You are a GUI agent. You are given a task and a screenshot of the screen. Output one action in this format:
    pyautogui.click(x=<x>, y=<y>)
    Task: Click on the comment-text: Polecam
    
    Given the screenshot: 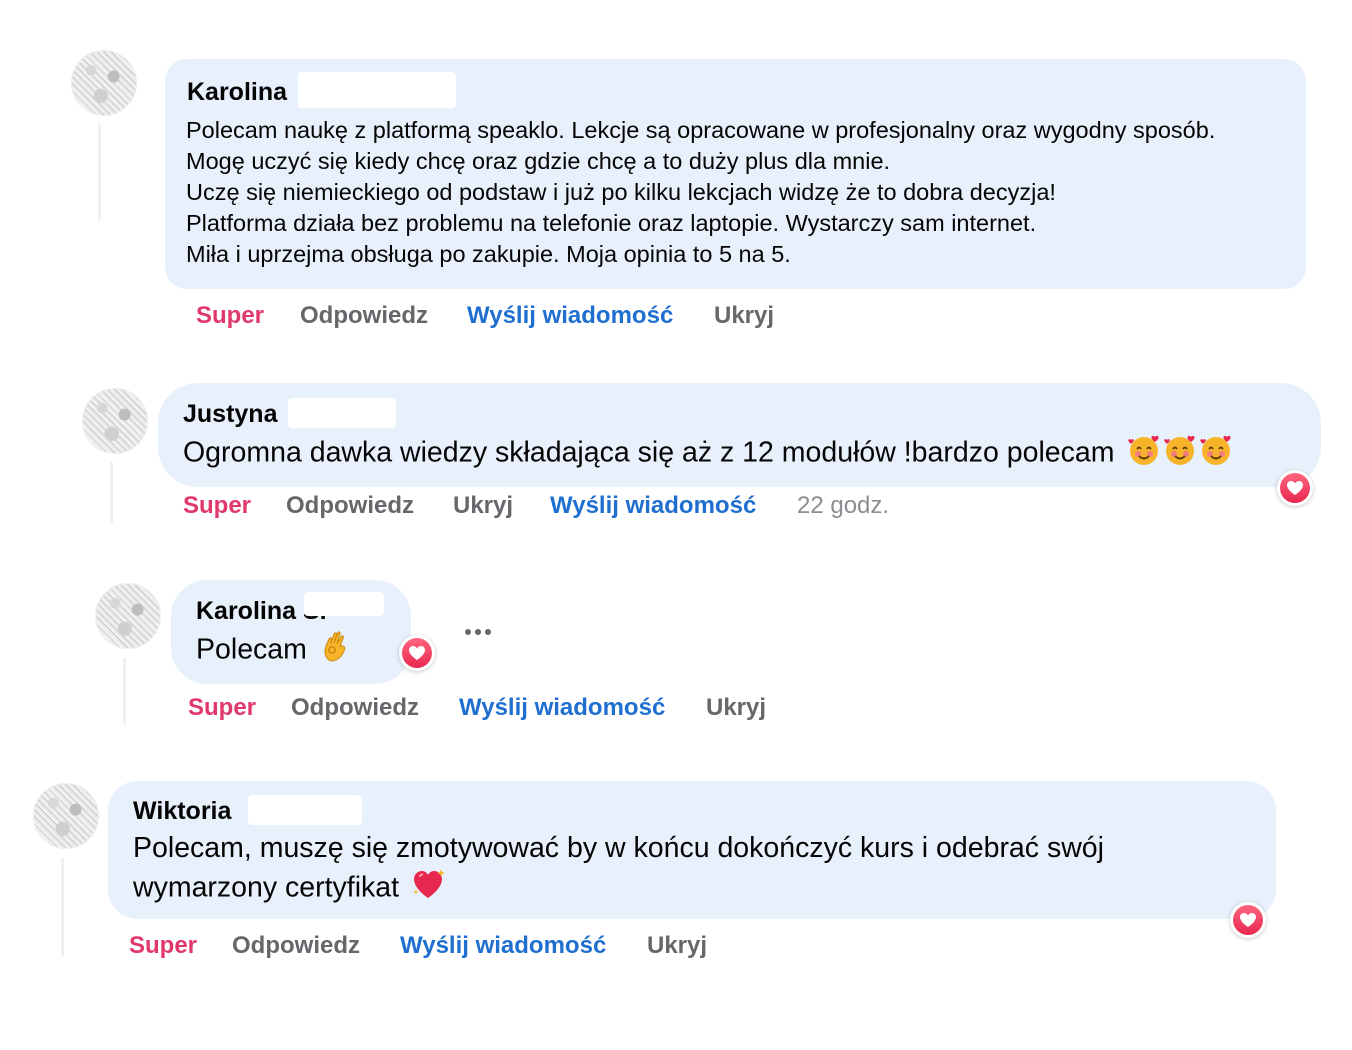 What is the action you would take?
    pyautogui.click(x=273, y=651)
    